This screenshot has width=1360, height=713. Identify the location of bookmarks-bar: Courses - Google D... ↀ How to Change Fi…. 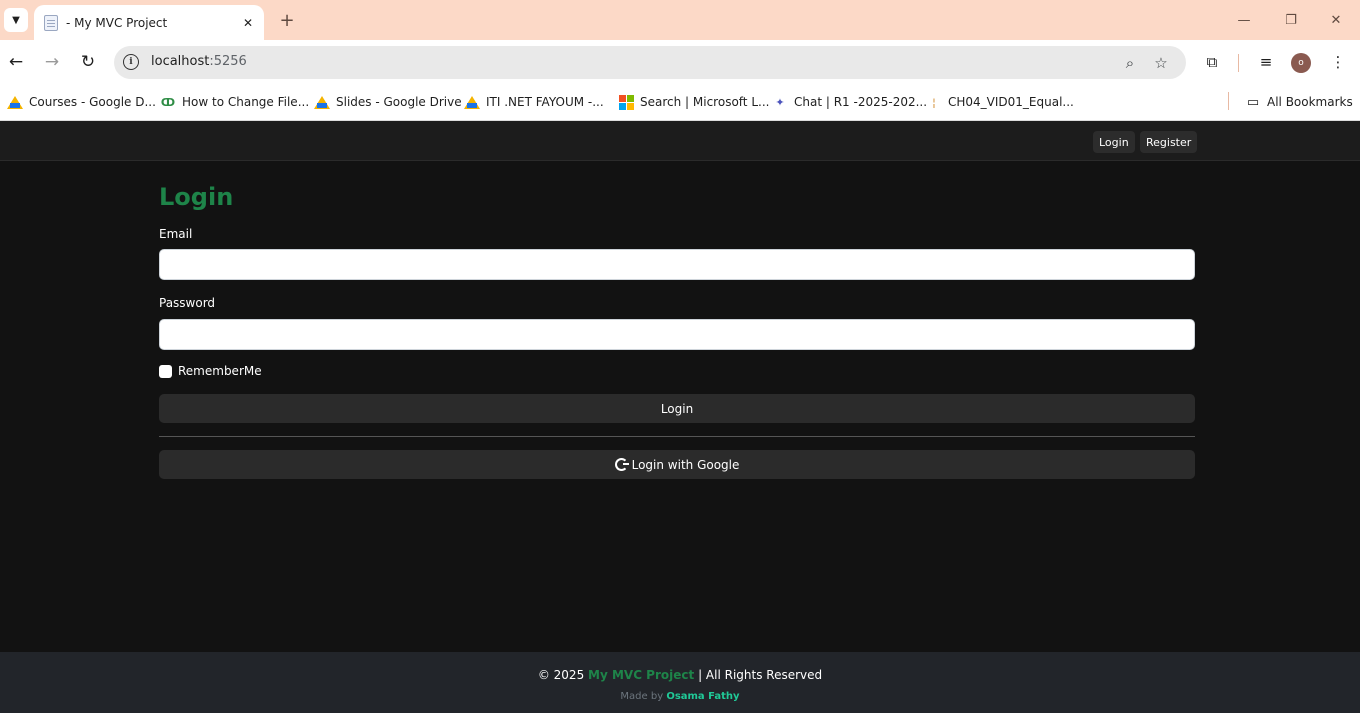
(680, 102).